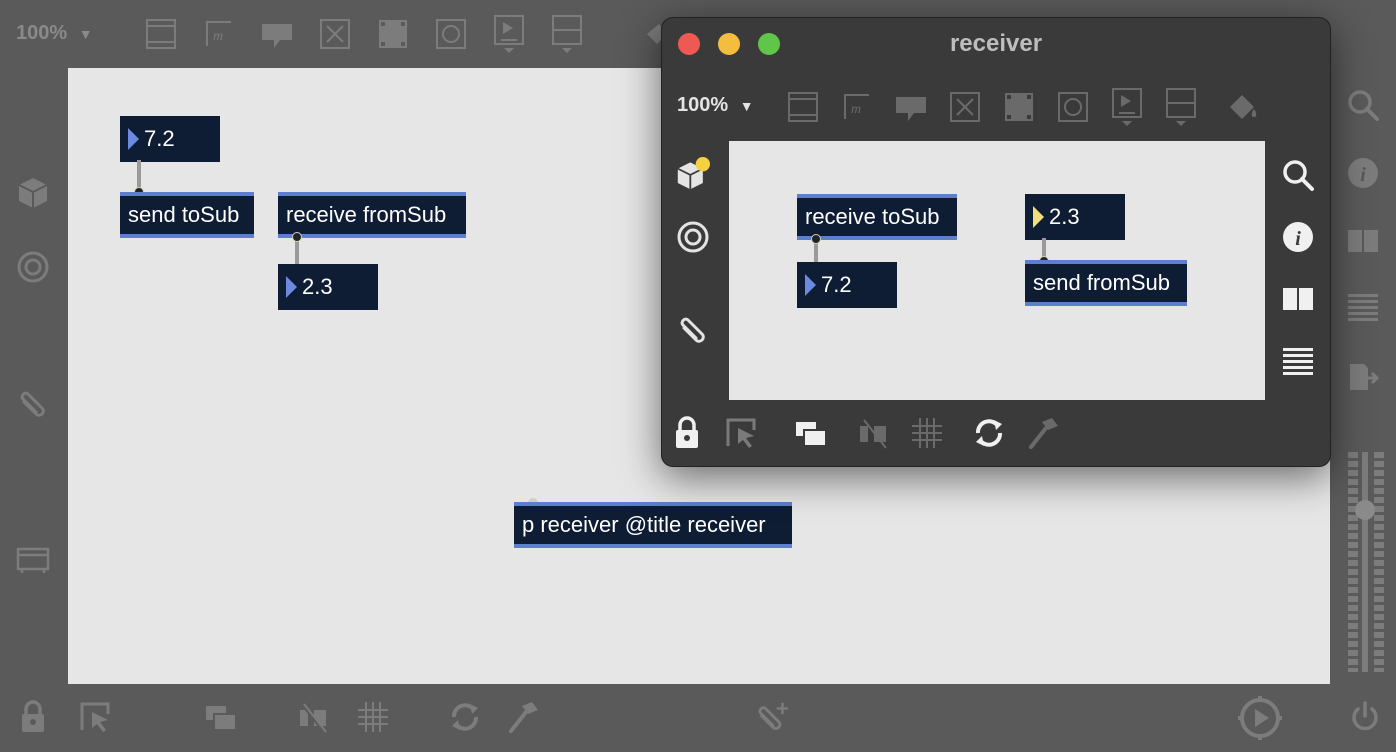 The height and width of the screenshot is (752, 1396). I want to click on number-box-bottom: 2.3, so click(328, 287).